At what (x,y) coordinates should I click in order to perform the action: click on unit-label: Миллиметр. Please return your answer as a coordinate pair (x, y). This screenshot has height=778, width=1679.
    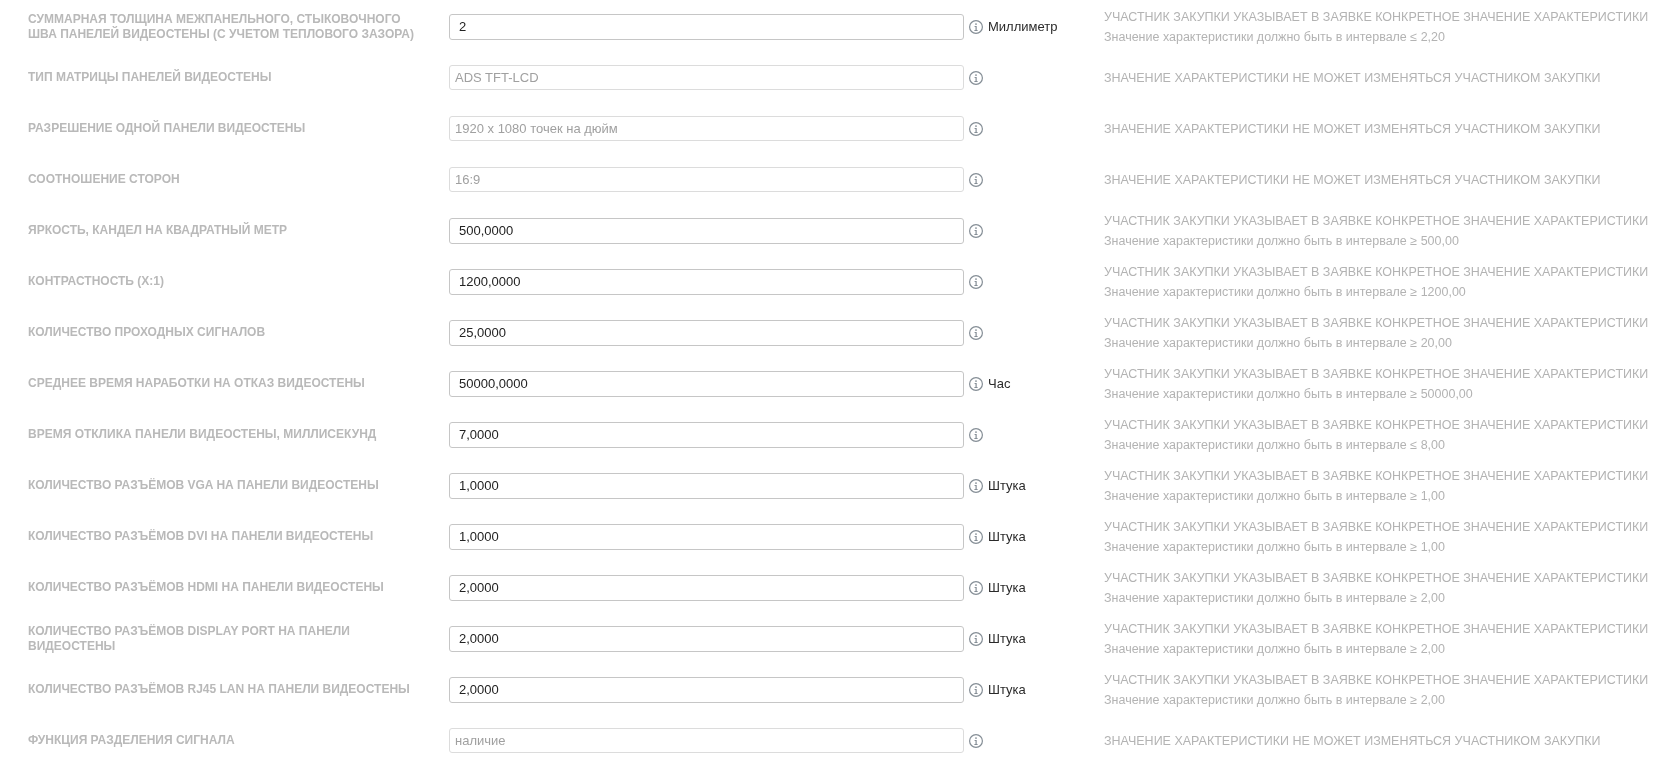
    Looking at the image, I should click on (1023, 26).